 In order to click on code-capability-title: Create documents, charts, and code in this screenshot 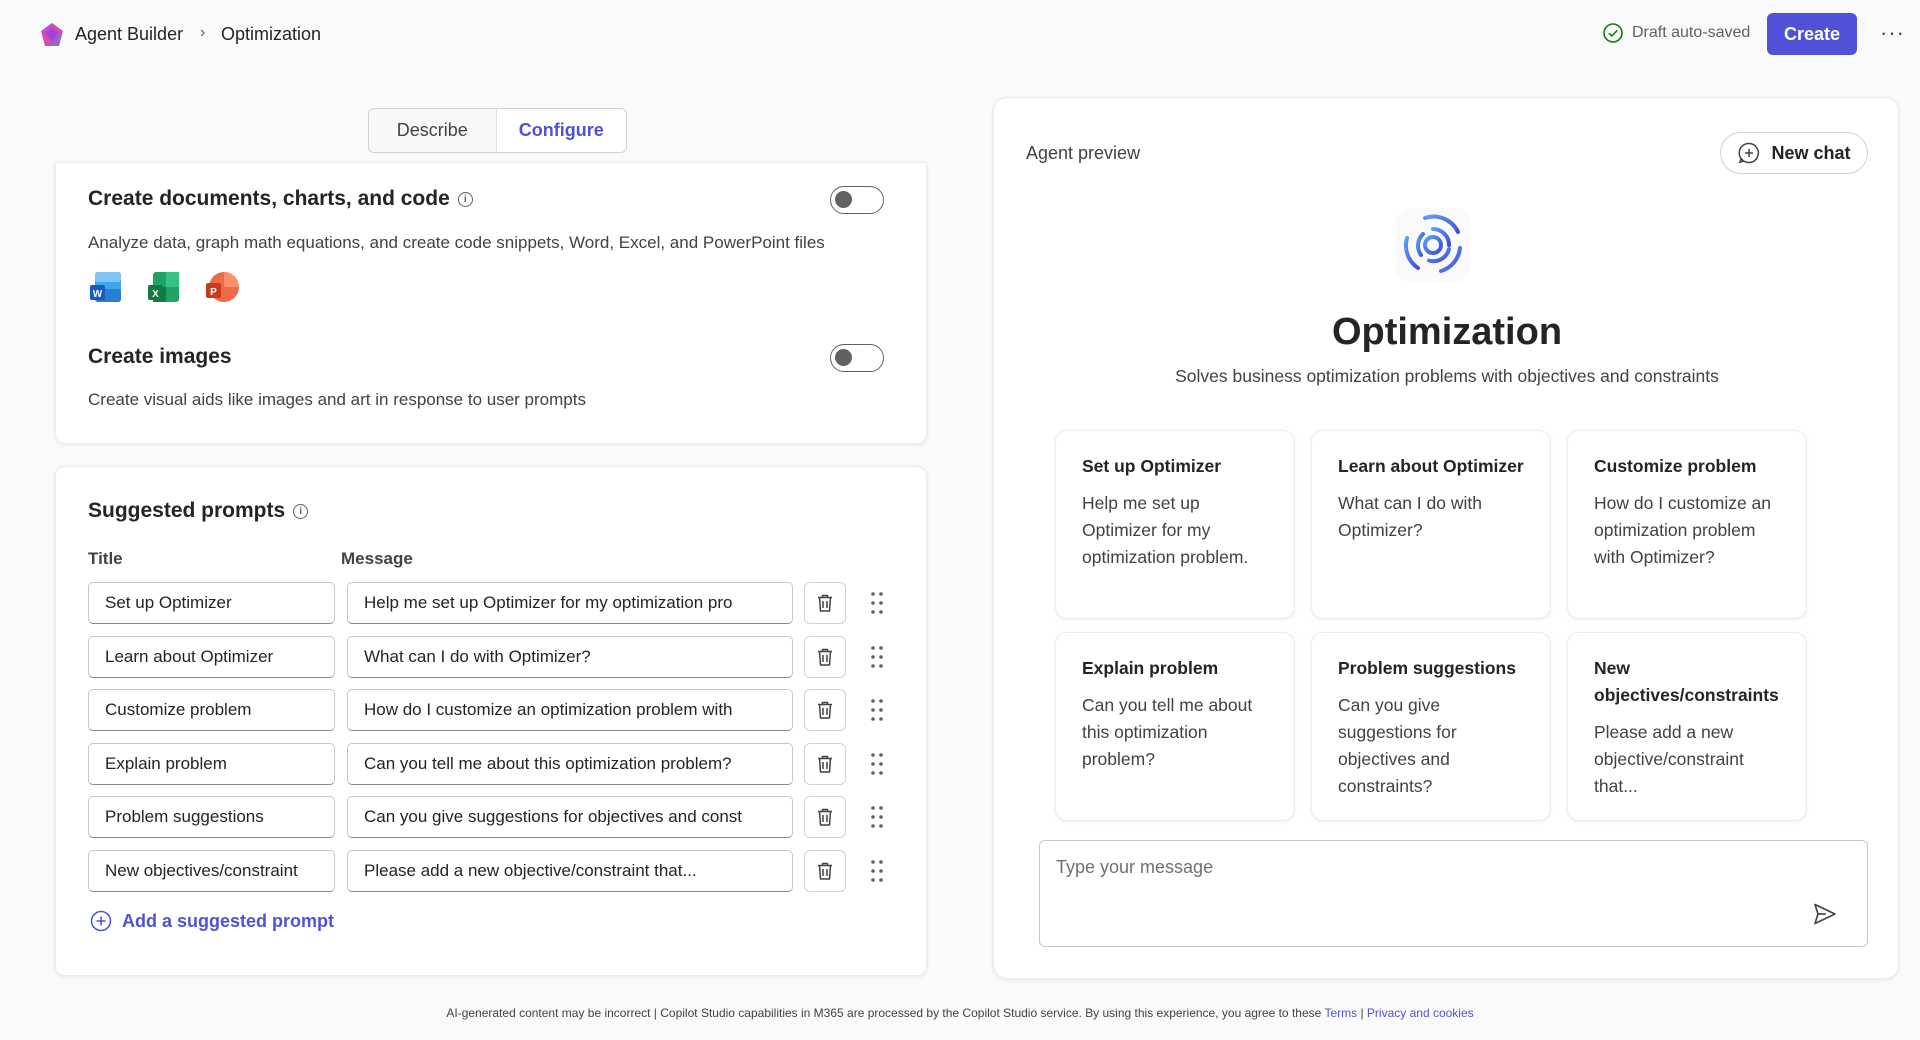, I will do `click(269, 198)`.